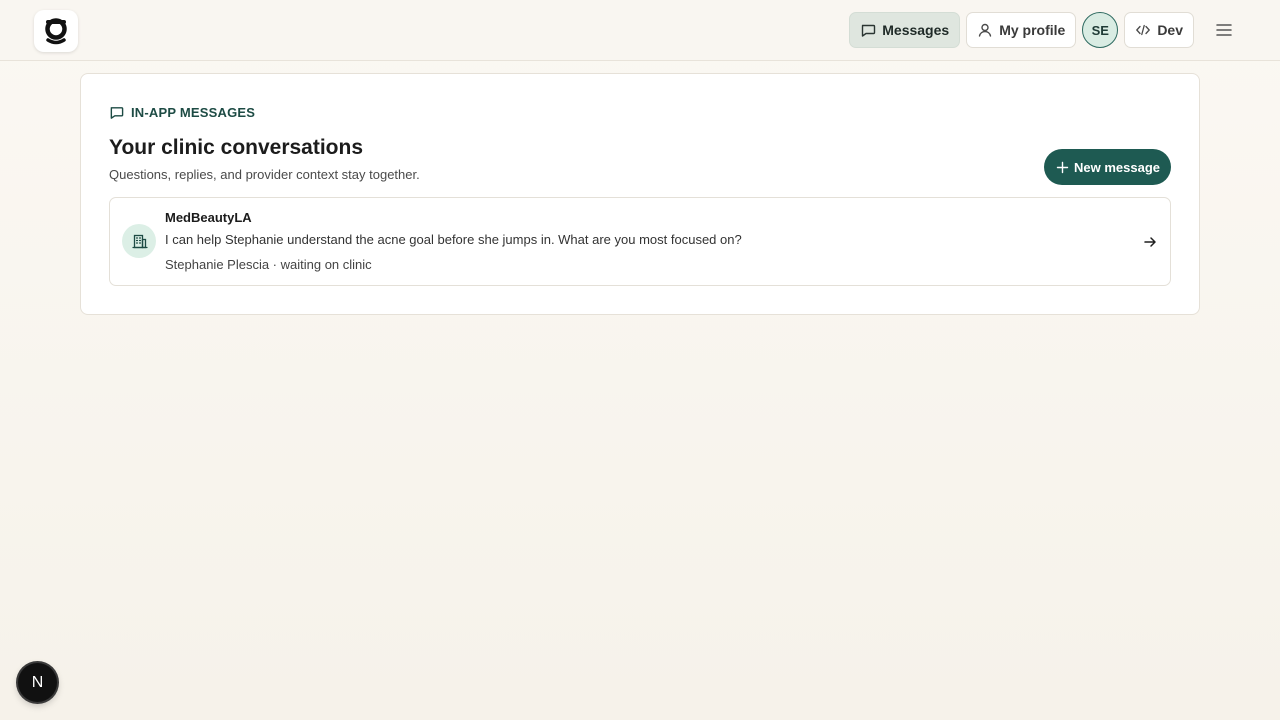 This screenshot has width=1280, height=720. I want to click on dev-nav-button: Dev, so click(1159, 30).